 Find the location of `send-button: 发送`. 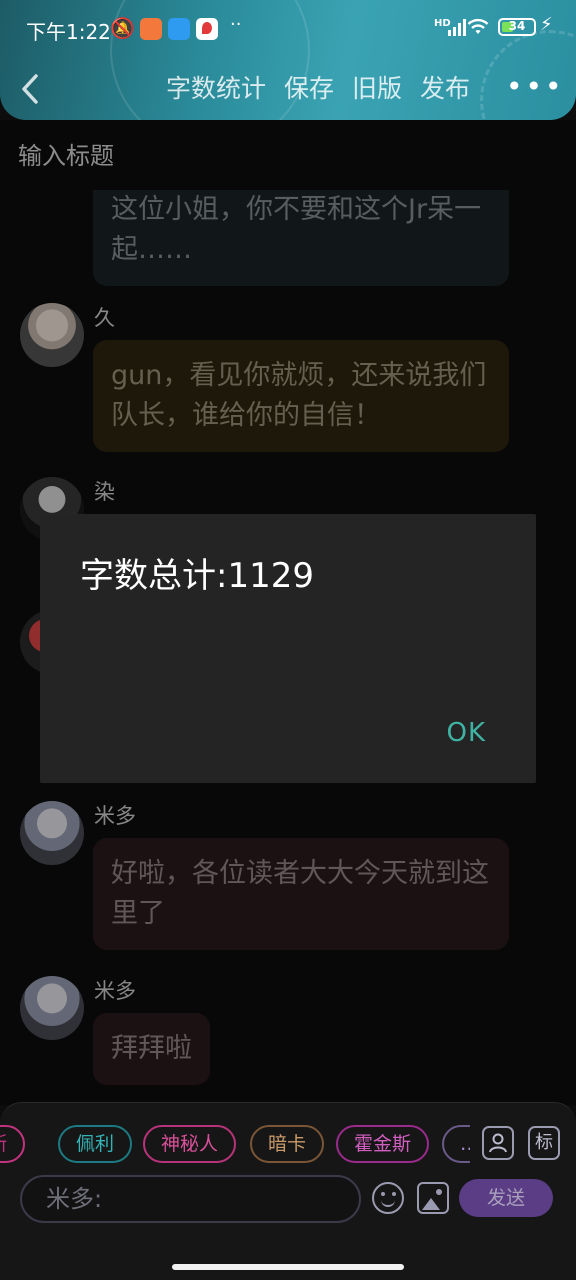

send-button: 发送 is located at coordinates (506, 1198).